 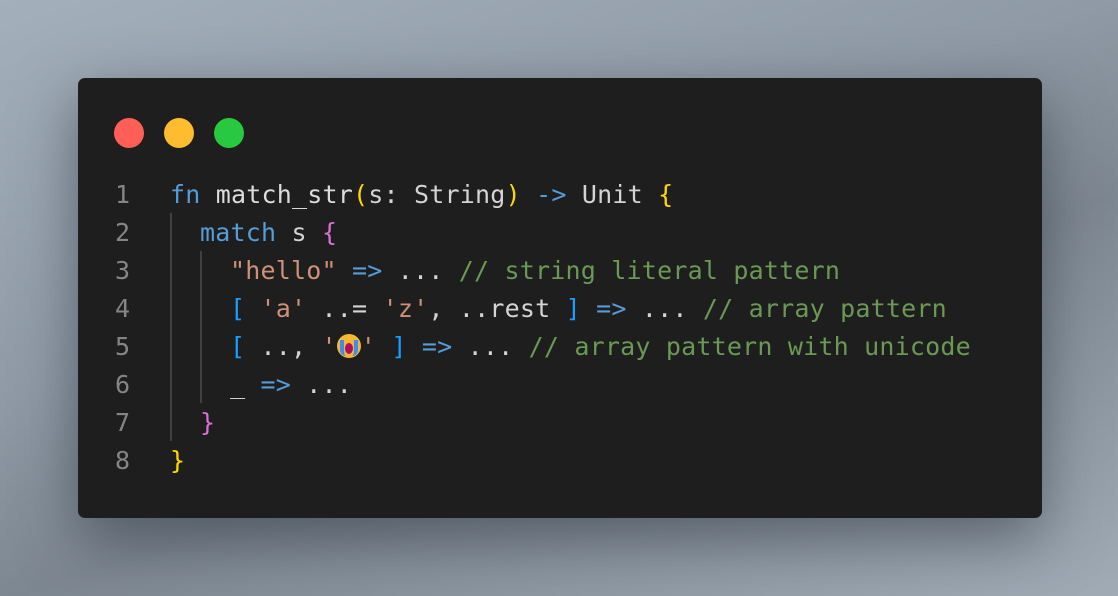 I want to click on line-number: 4, so click(x=122, y=308).